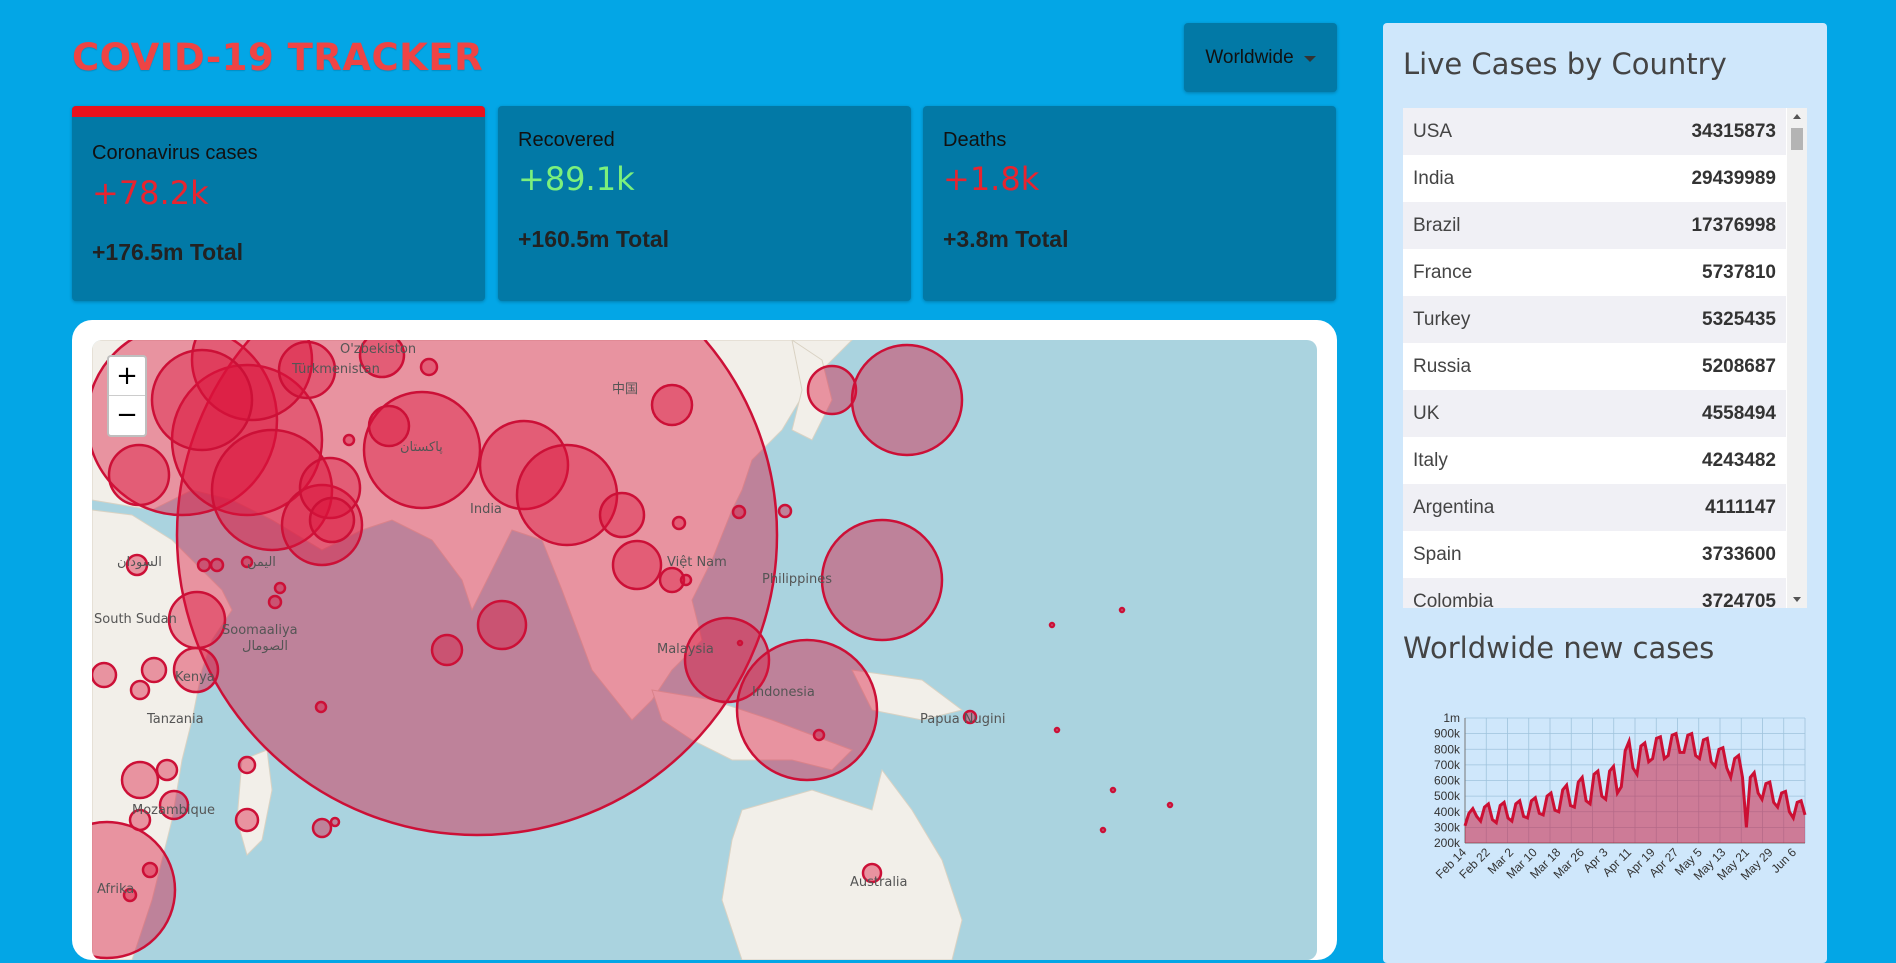 The image size is (1896, 963). What do you see at coordinates (278, 203) in the screenshot?
I see `cases-card: Coronavirus cases +78.2k +176.5m Total` at bounding box center [278, 203].